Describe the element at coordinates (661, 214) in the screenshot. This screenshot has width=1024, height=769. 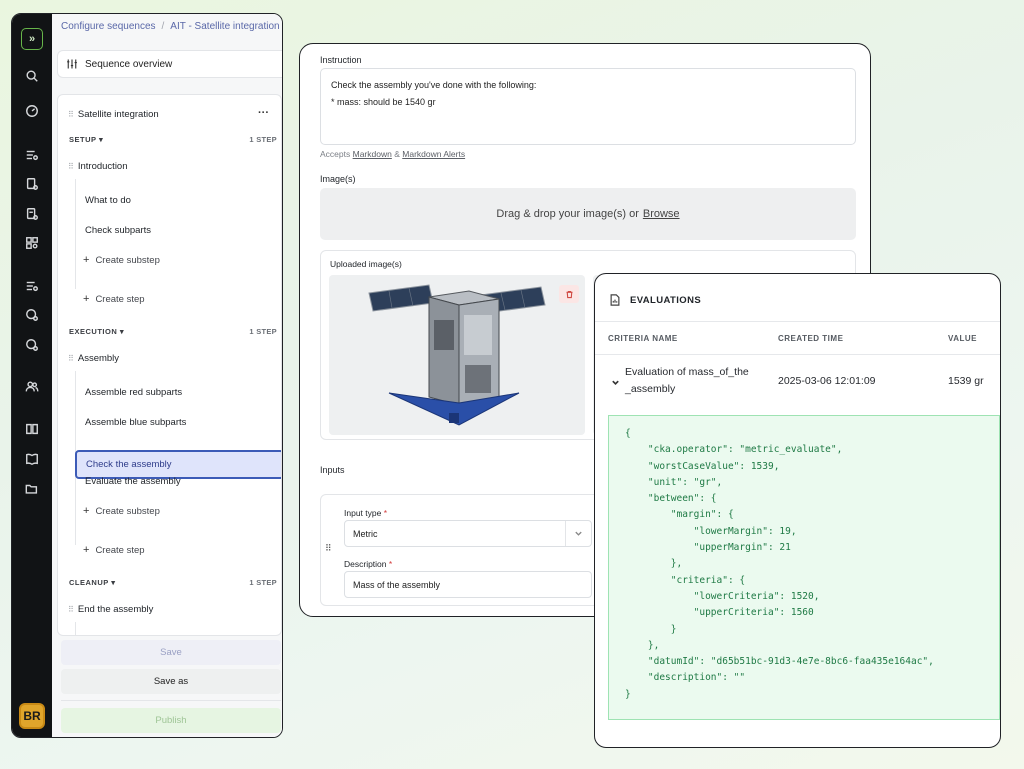
I see `browse-link: Browse` at that location.